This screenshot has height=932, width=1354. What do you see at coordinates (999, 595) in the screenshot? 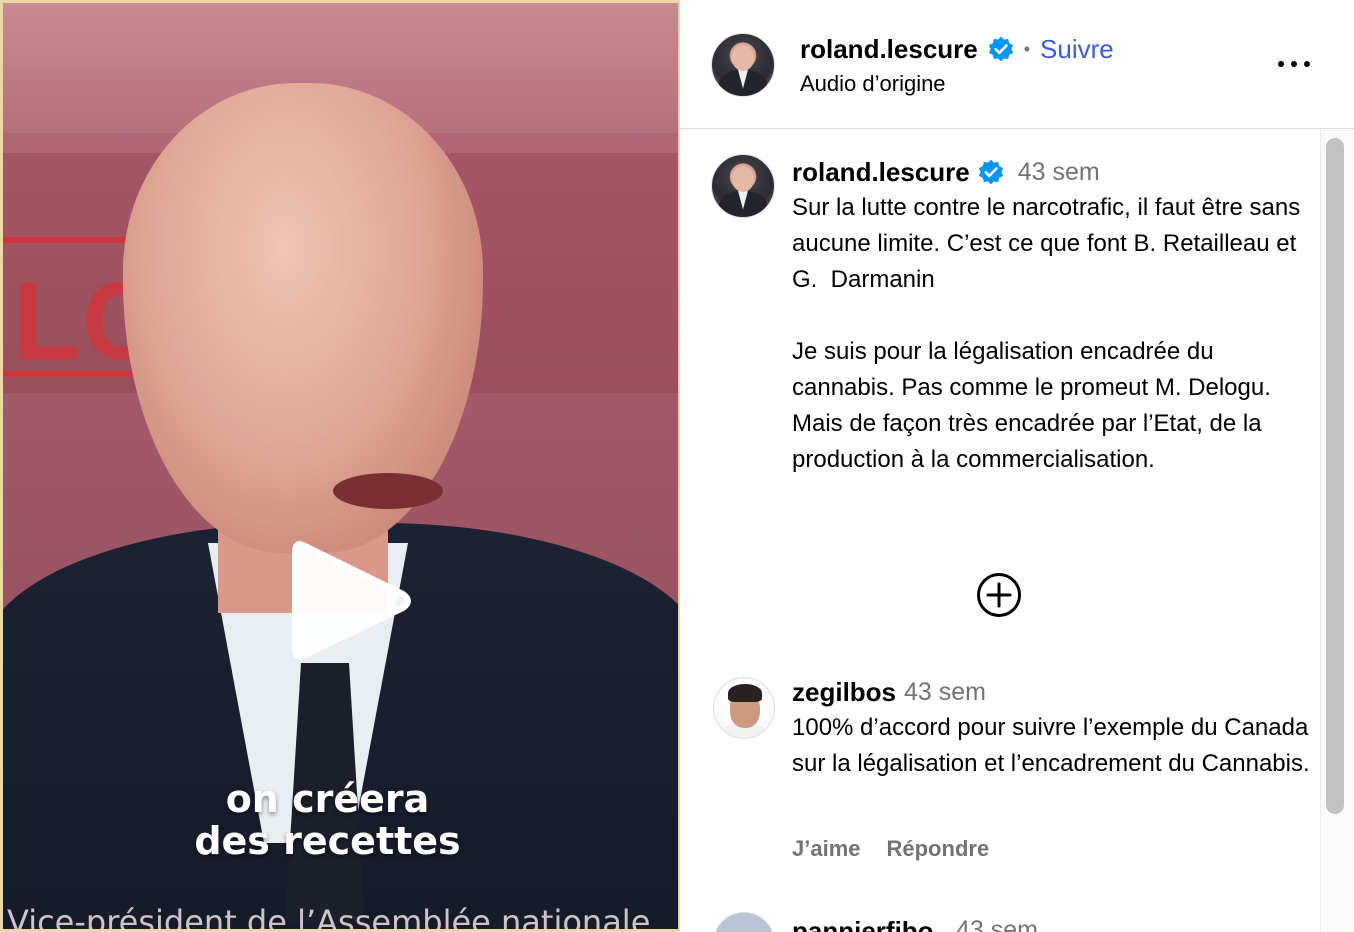
I see `plus-circle-icon` at bounding box center [999, 595].